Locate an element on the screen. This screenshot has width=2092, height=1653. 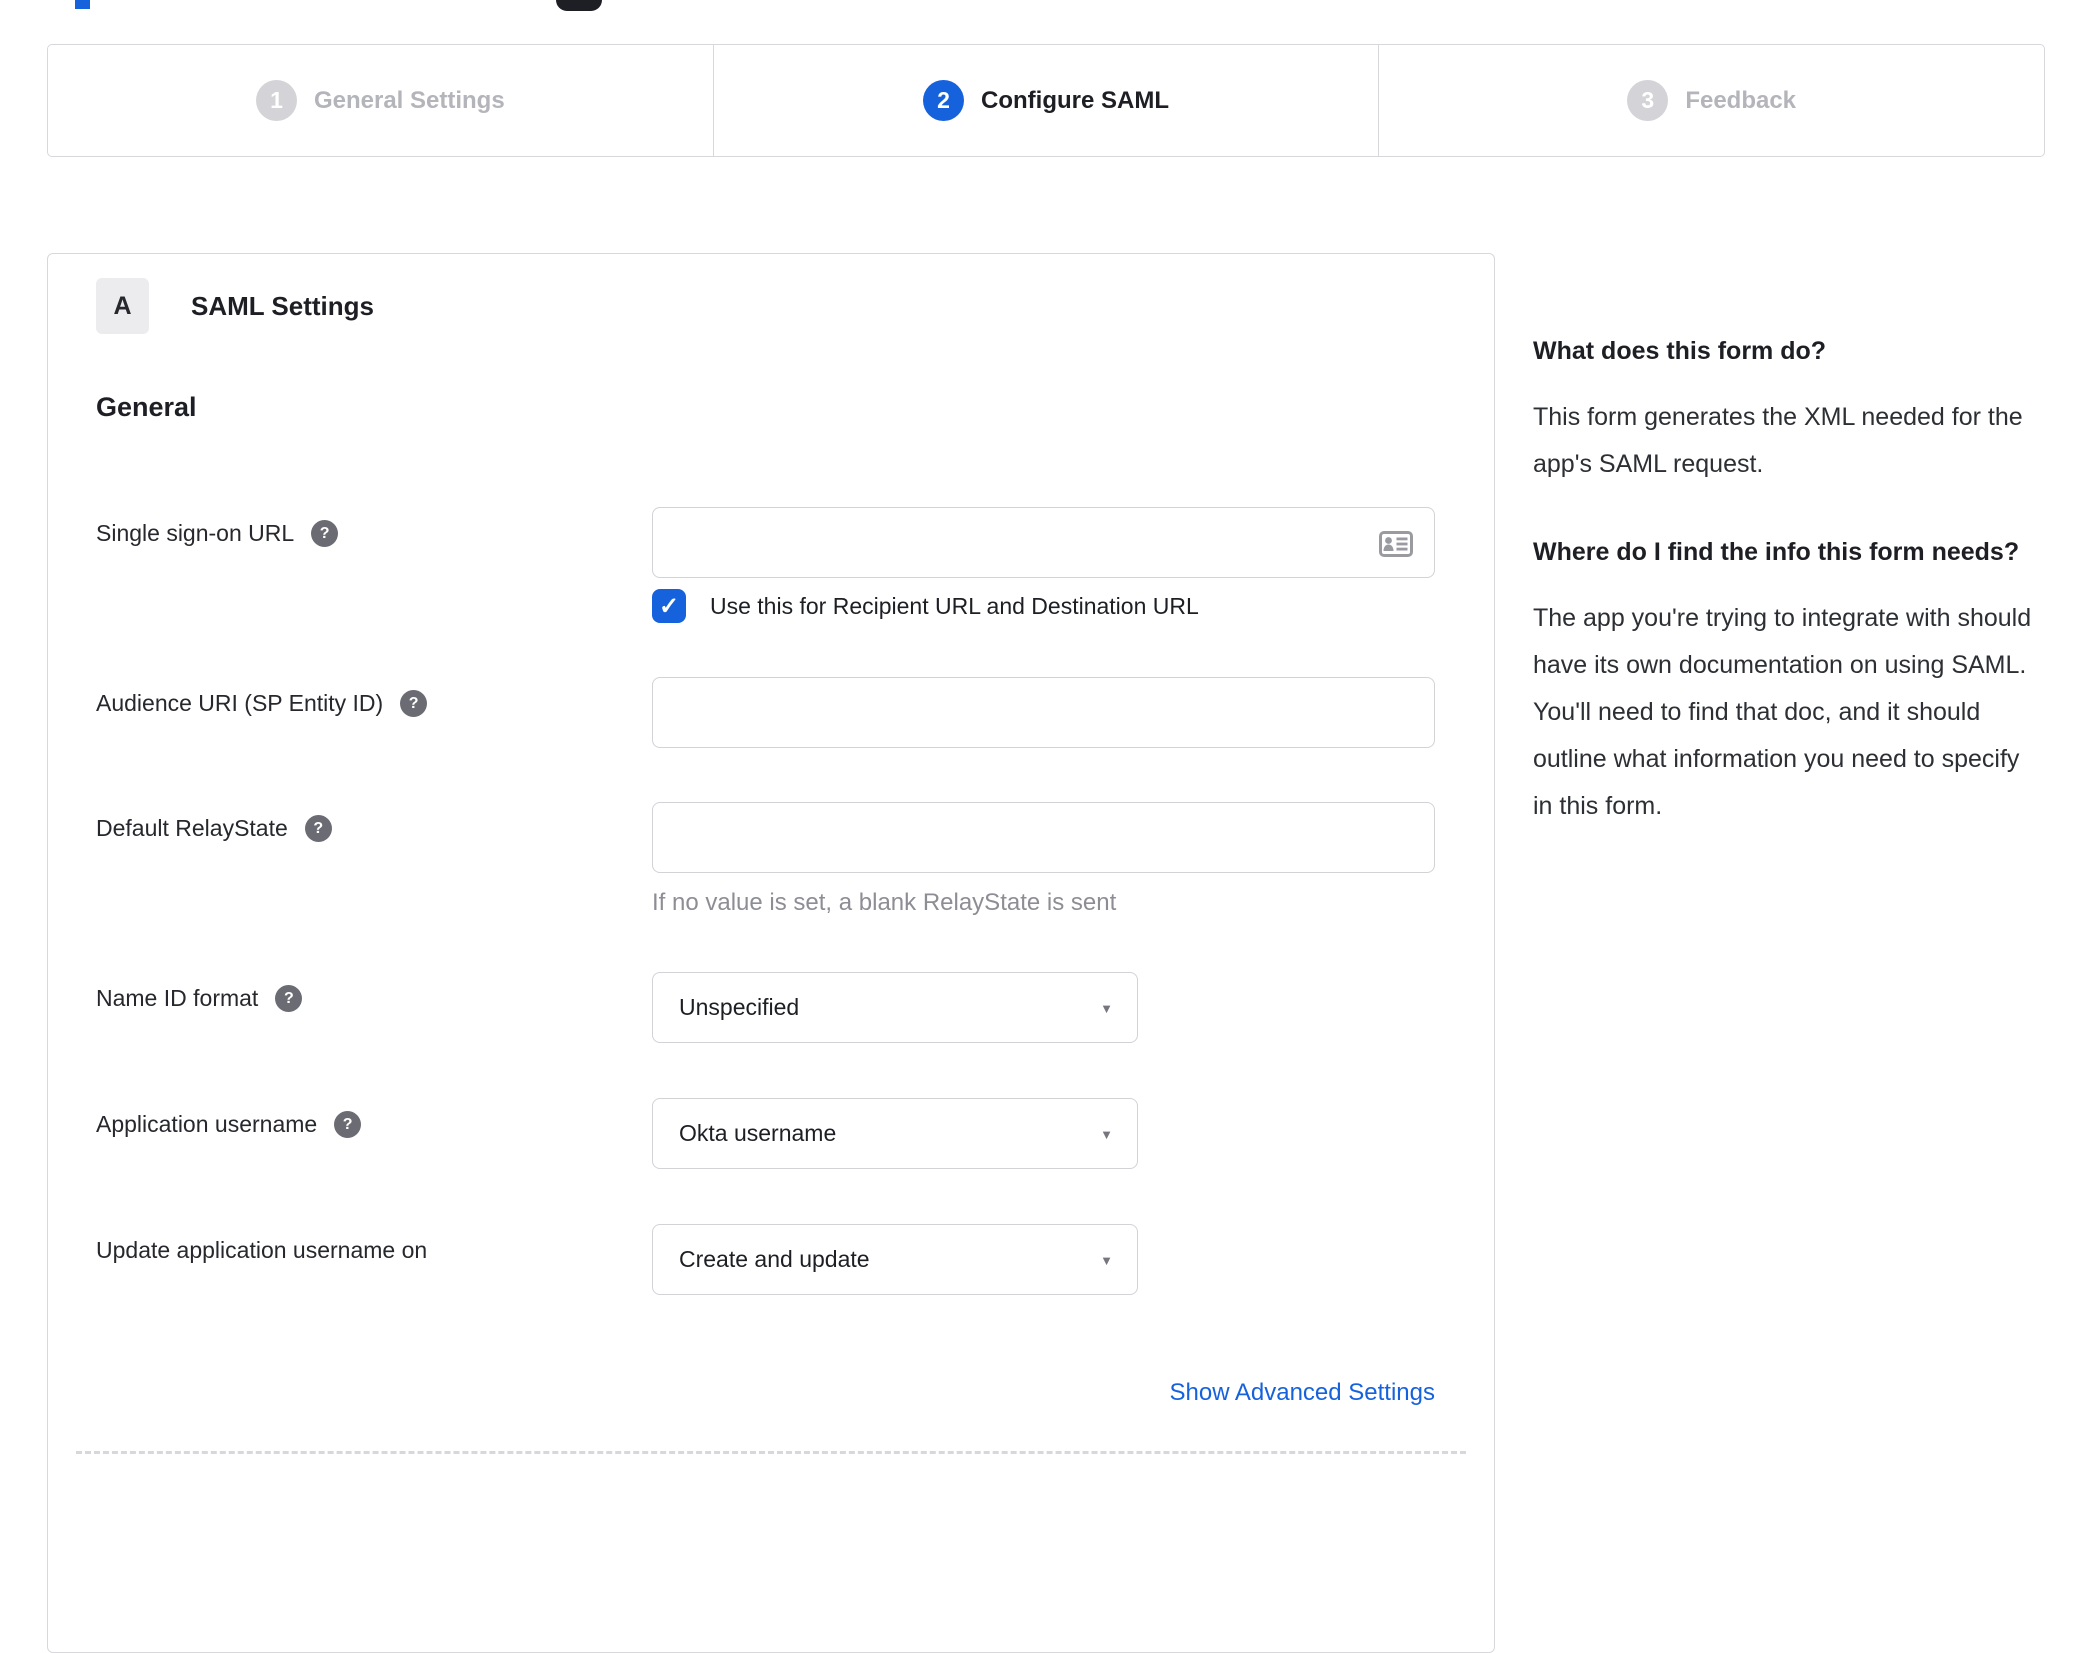
update-app-username-select: Create and update ▼ is located at coordinates (895, 1259).